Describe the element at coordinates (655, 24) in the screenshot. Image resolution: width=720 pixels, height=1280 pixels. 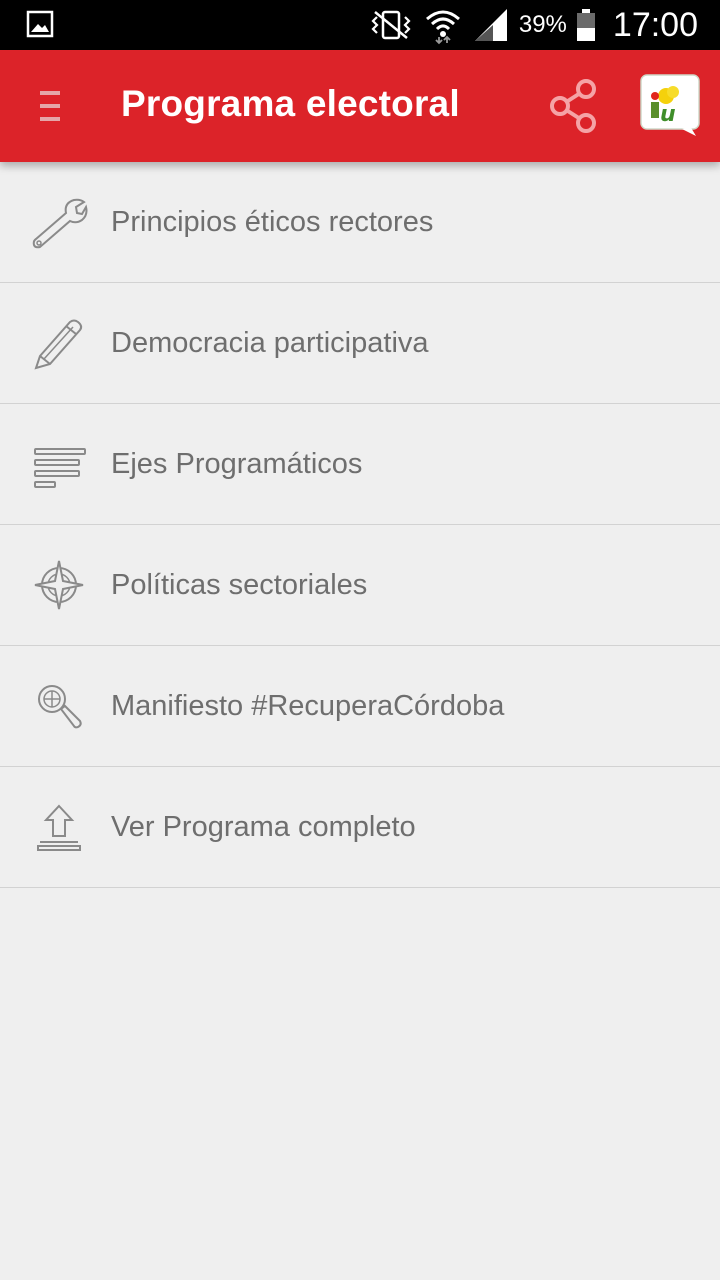
I see `clock: 17:00` at that location.